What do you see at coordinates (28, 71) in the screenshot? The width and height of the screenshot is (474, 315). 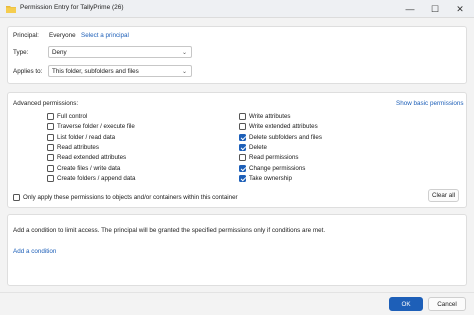 I see `applies-to-label: Applies to:` at bounding box center [28, 71].